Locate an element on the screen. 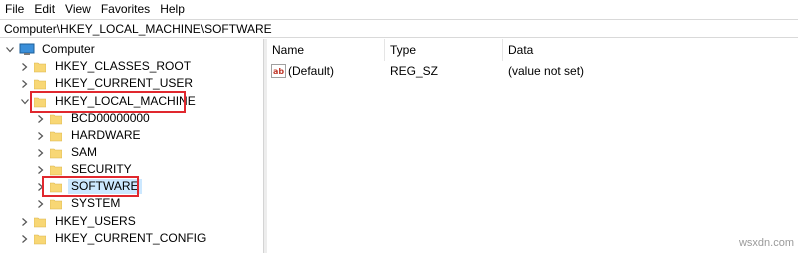 The image size is (800, 253). tree-node-hkey-local-machine: HKEY_LOCAL_MACHINE is located at coordinates (109, 101).